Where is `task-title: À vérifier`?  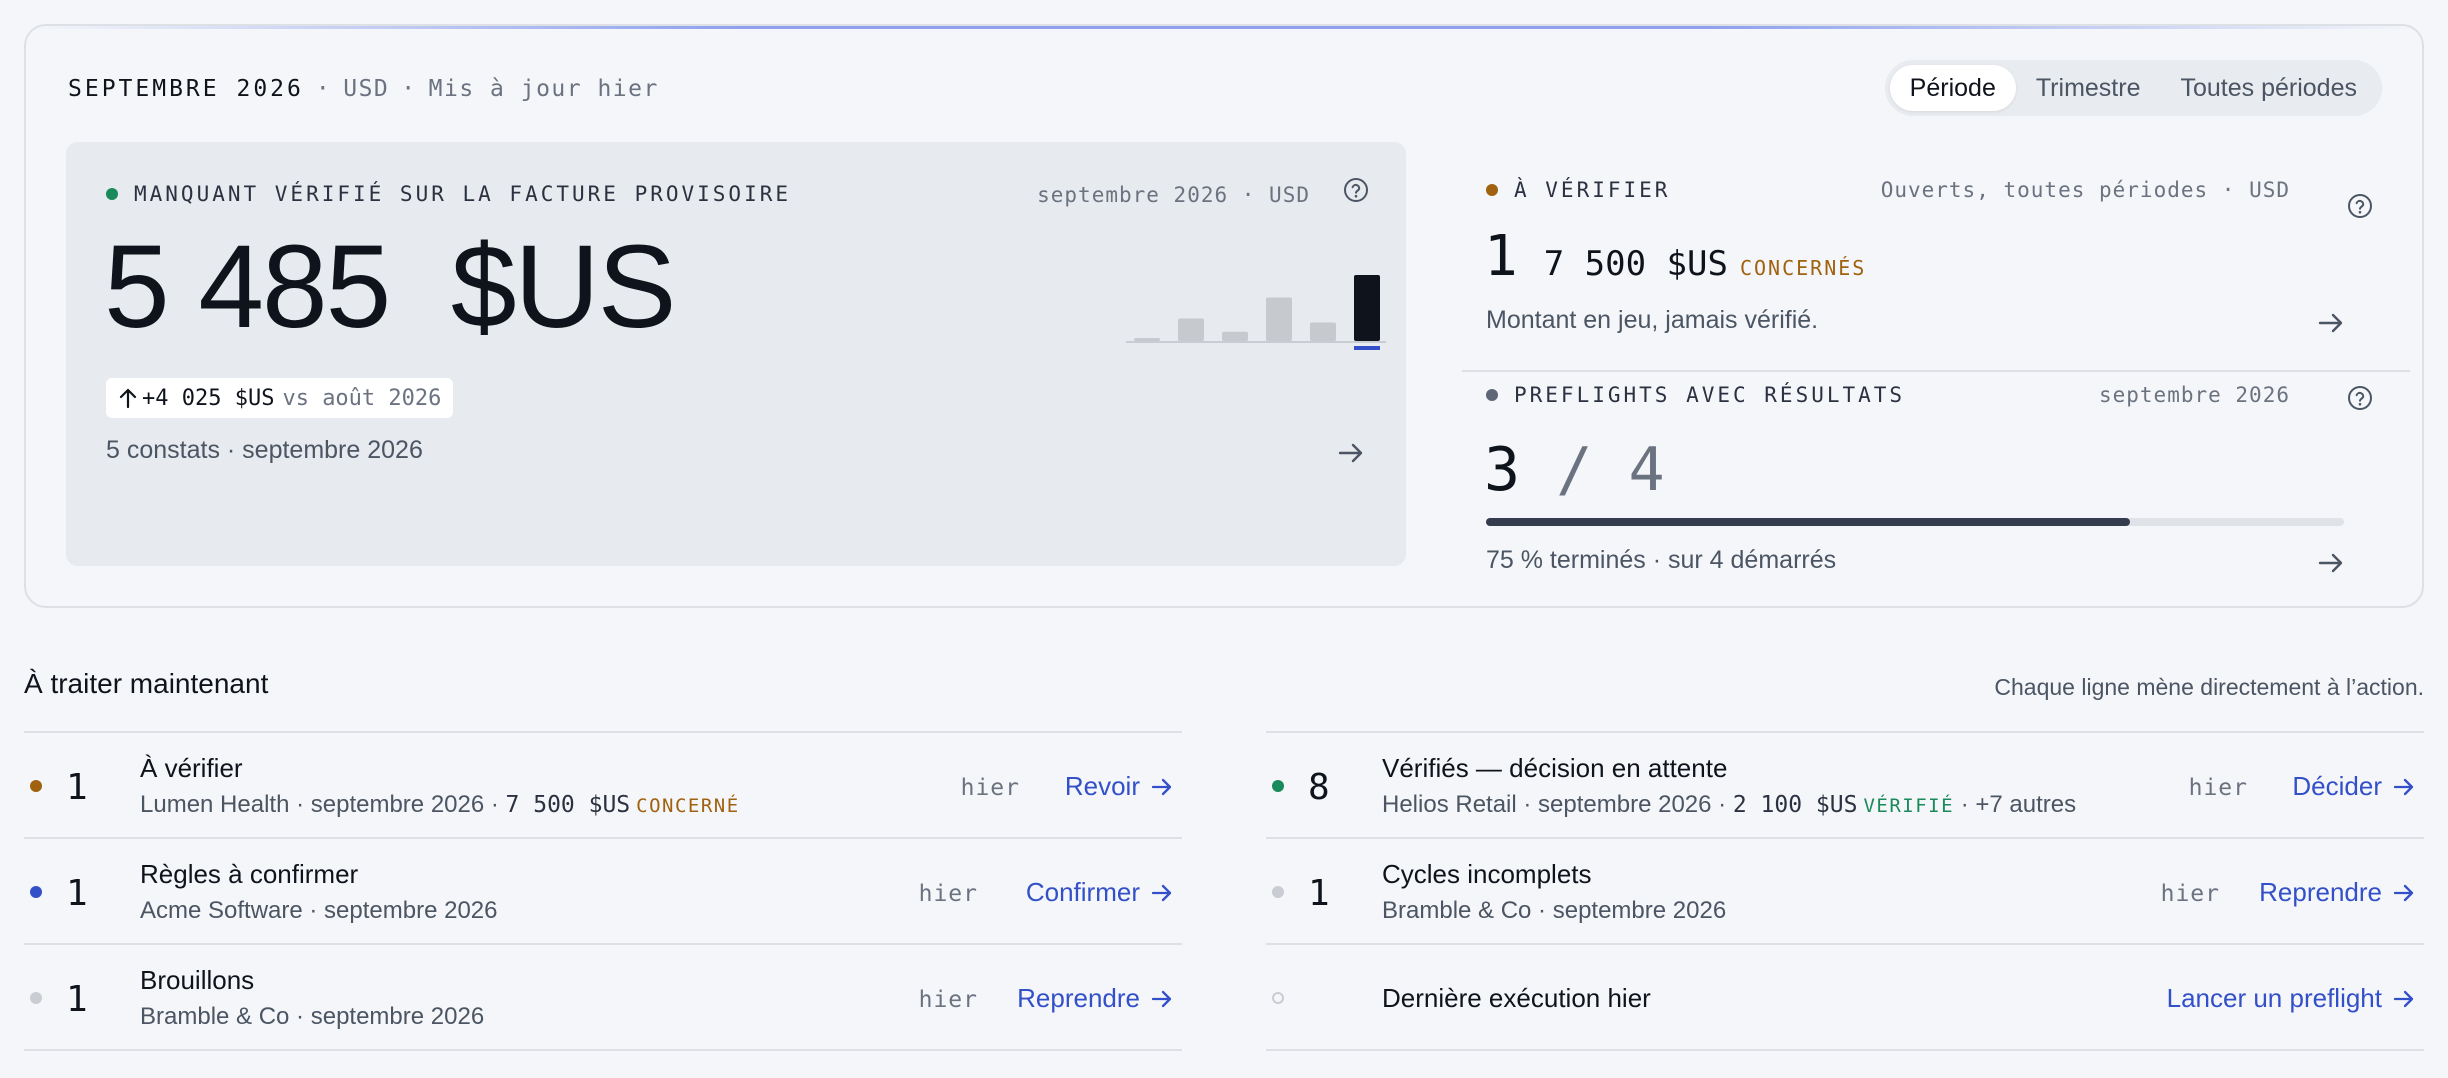
task-title: À vérifier is located at coordinates (191, 768).